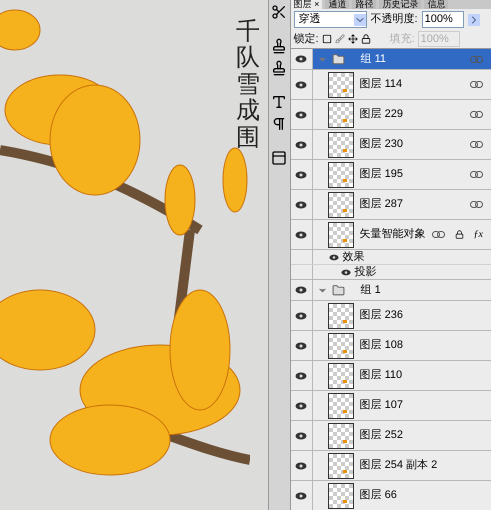  What do you see at coordinates (401, 59) in the screenshot?
I see `group-row: 组 11` at bounding box center [401, 59].